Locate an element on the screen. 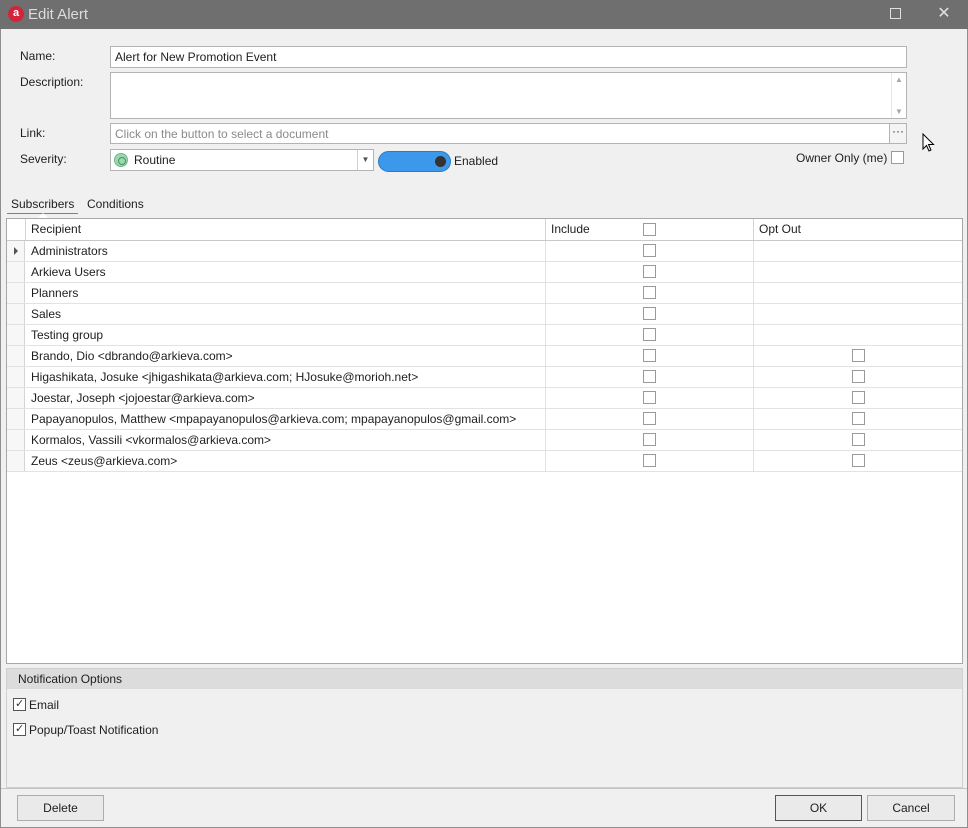 The width and height of the screenshot is (968, 828). scroll-down-icon: ▼ is located at coordinates (899, 111).